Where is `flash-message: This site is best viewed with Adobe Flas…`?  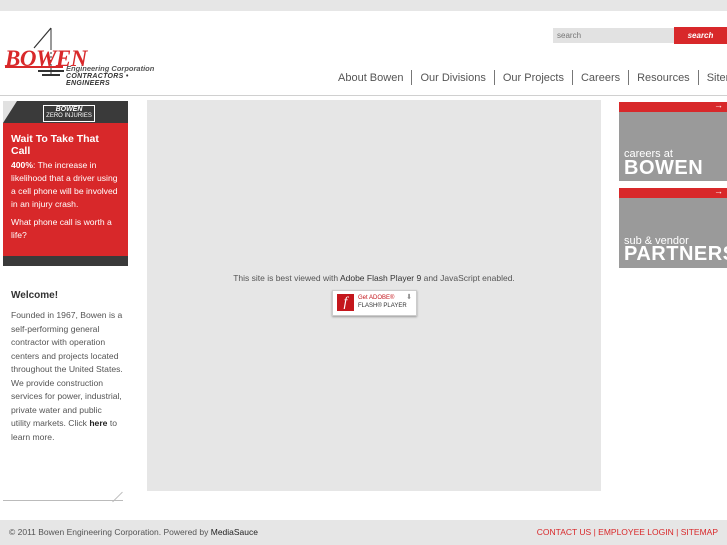
flash-message: This site is best viewed with Adobe Flas… is located at coordinates (374, 278).